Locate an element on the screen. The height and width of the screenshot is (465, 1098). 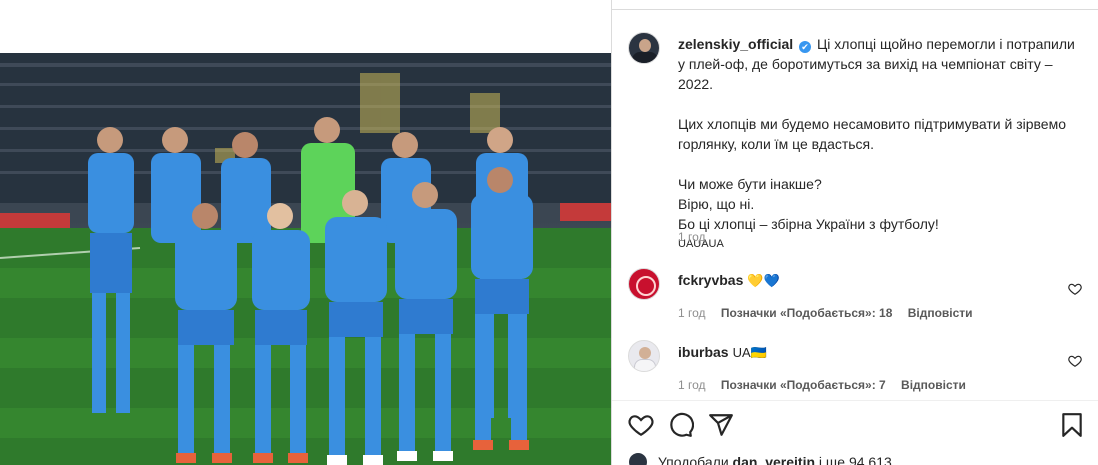
commenter-username: fckryvbas is located at coordinates (710, 280).